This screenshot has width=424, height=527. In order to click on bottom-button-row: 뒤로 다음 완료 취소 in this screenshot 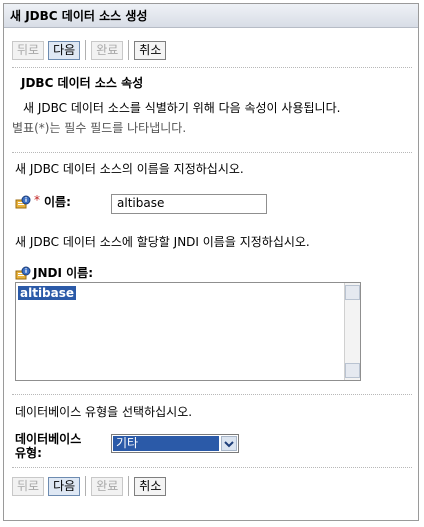, I will do `click(89, 486)`.